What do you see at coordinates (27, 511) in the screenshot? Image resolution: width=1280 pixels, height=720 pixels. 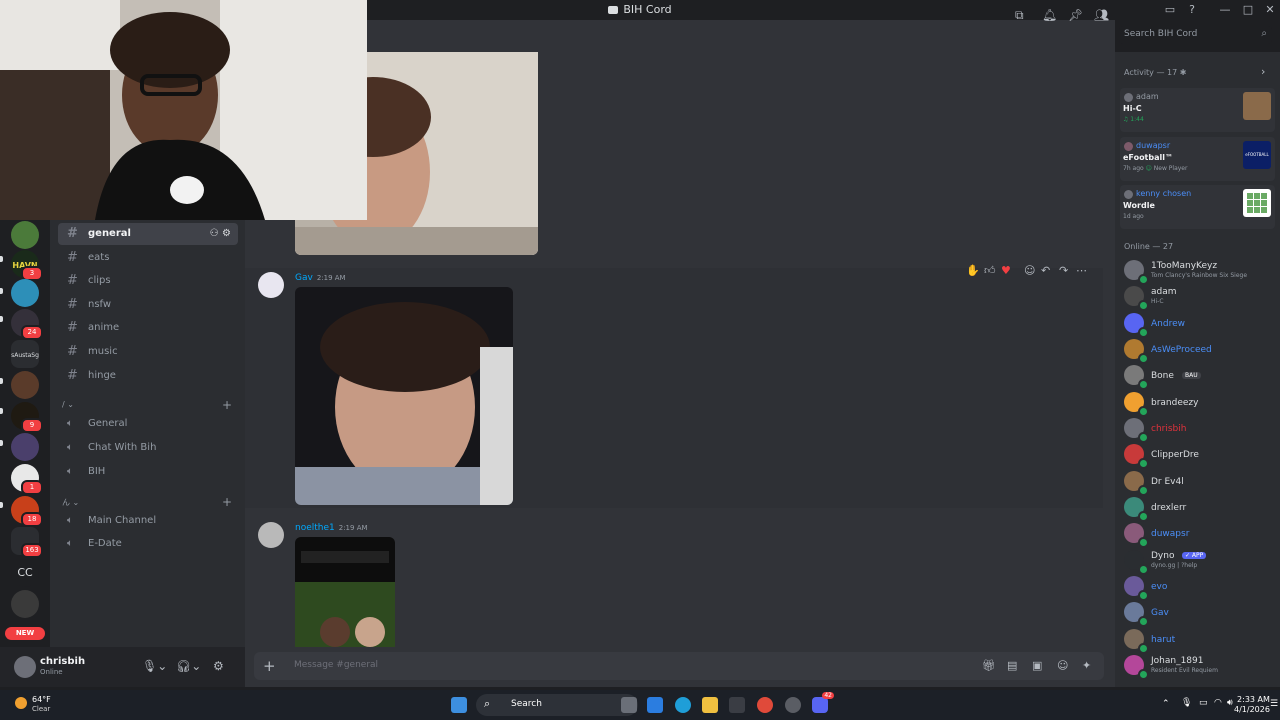 I see `server-icon: 18` at bounding box center [27, 511].